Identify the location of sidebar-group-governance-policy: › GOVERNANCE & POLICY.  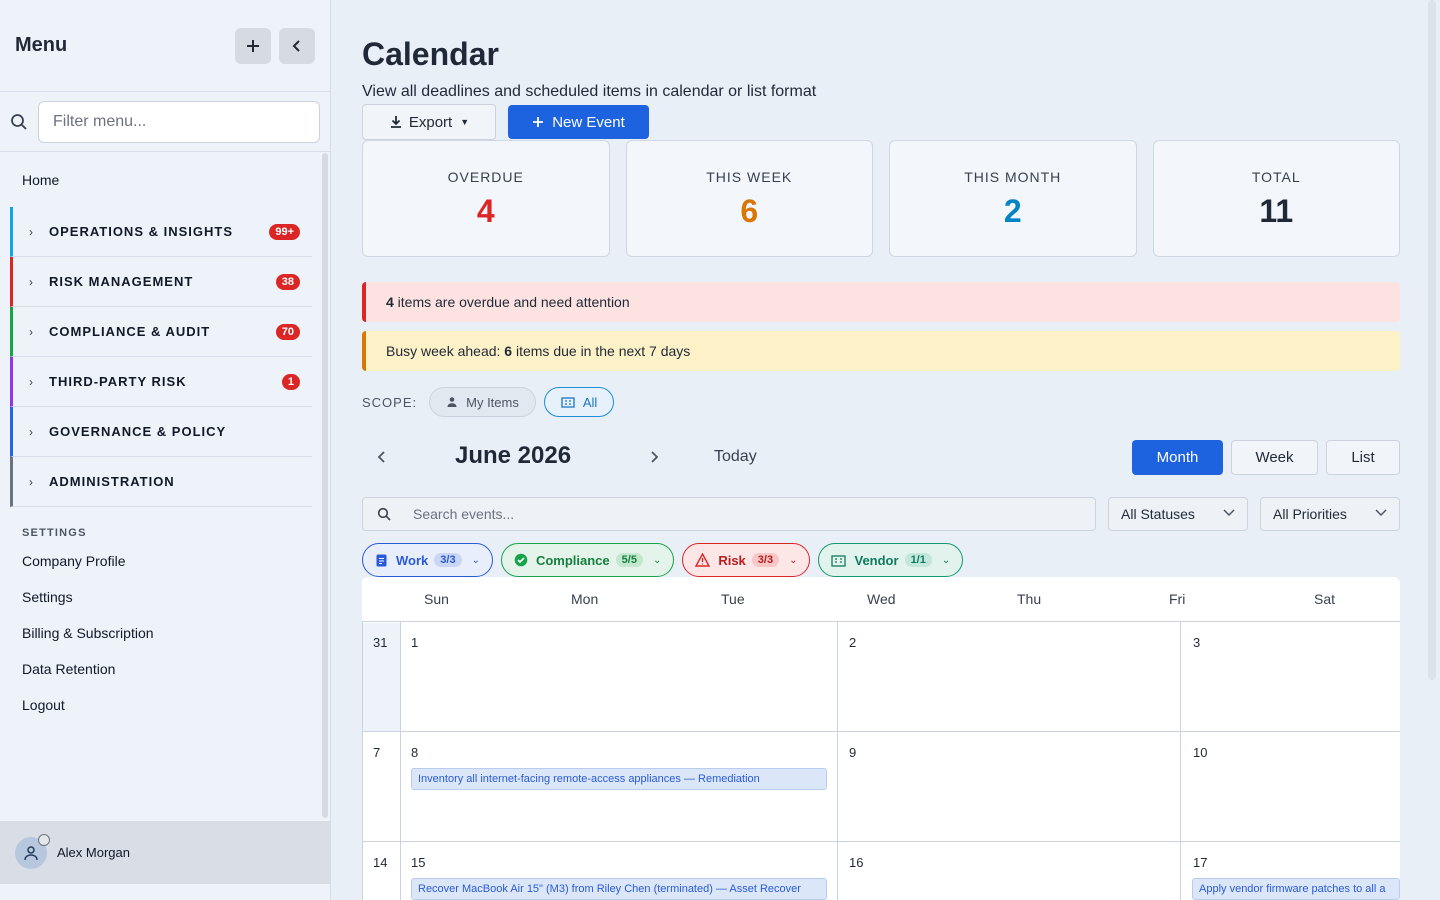
(161, 432).